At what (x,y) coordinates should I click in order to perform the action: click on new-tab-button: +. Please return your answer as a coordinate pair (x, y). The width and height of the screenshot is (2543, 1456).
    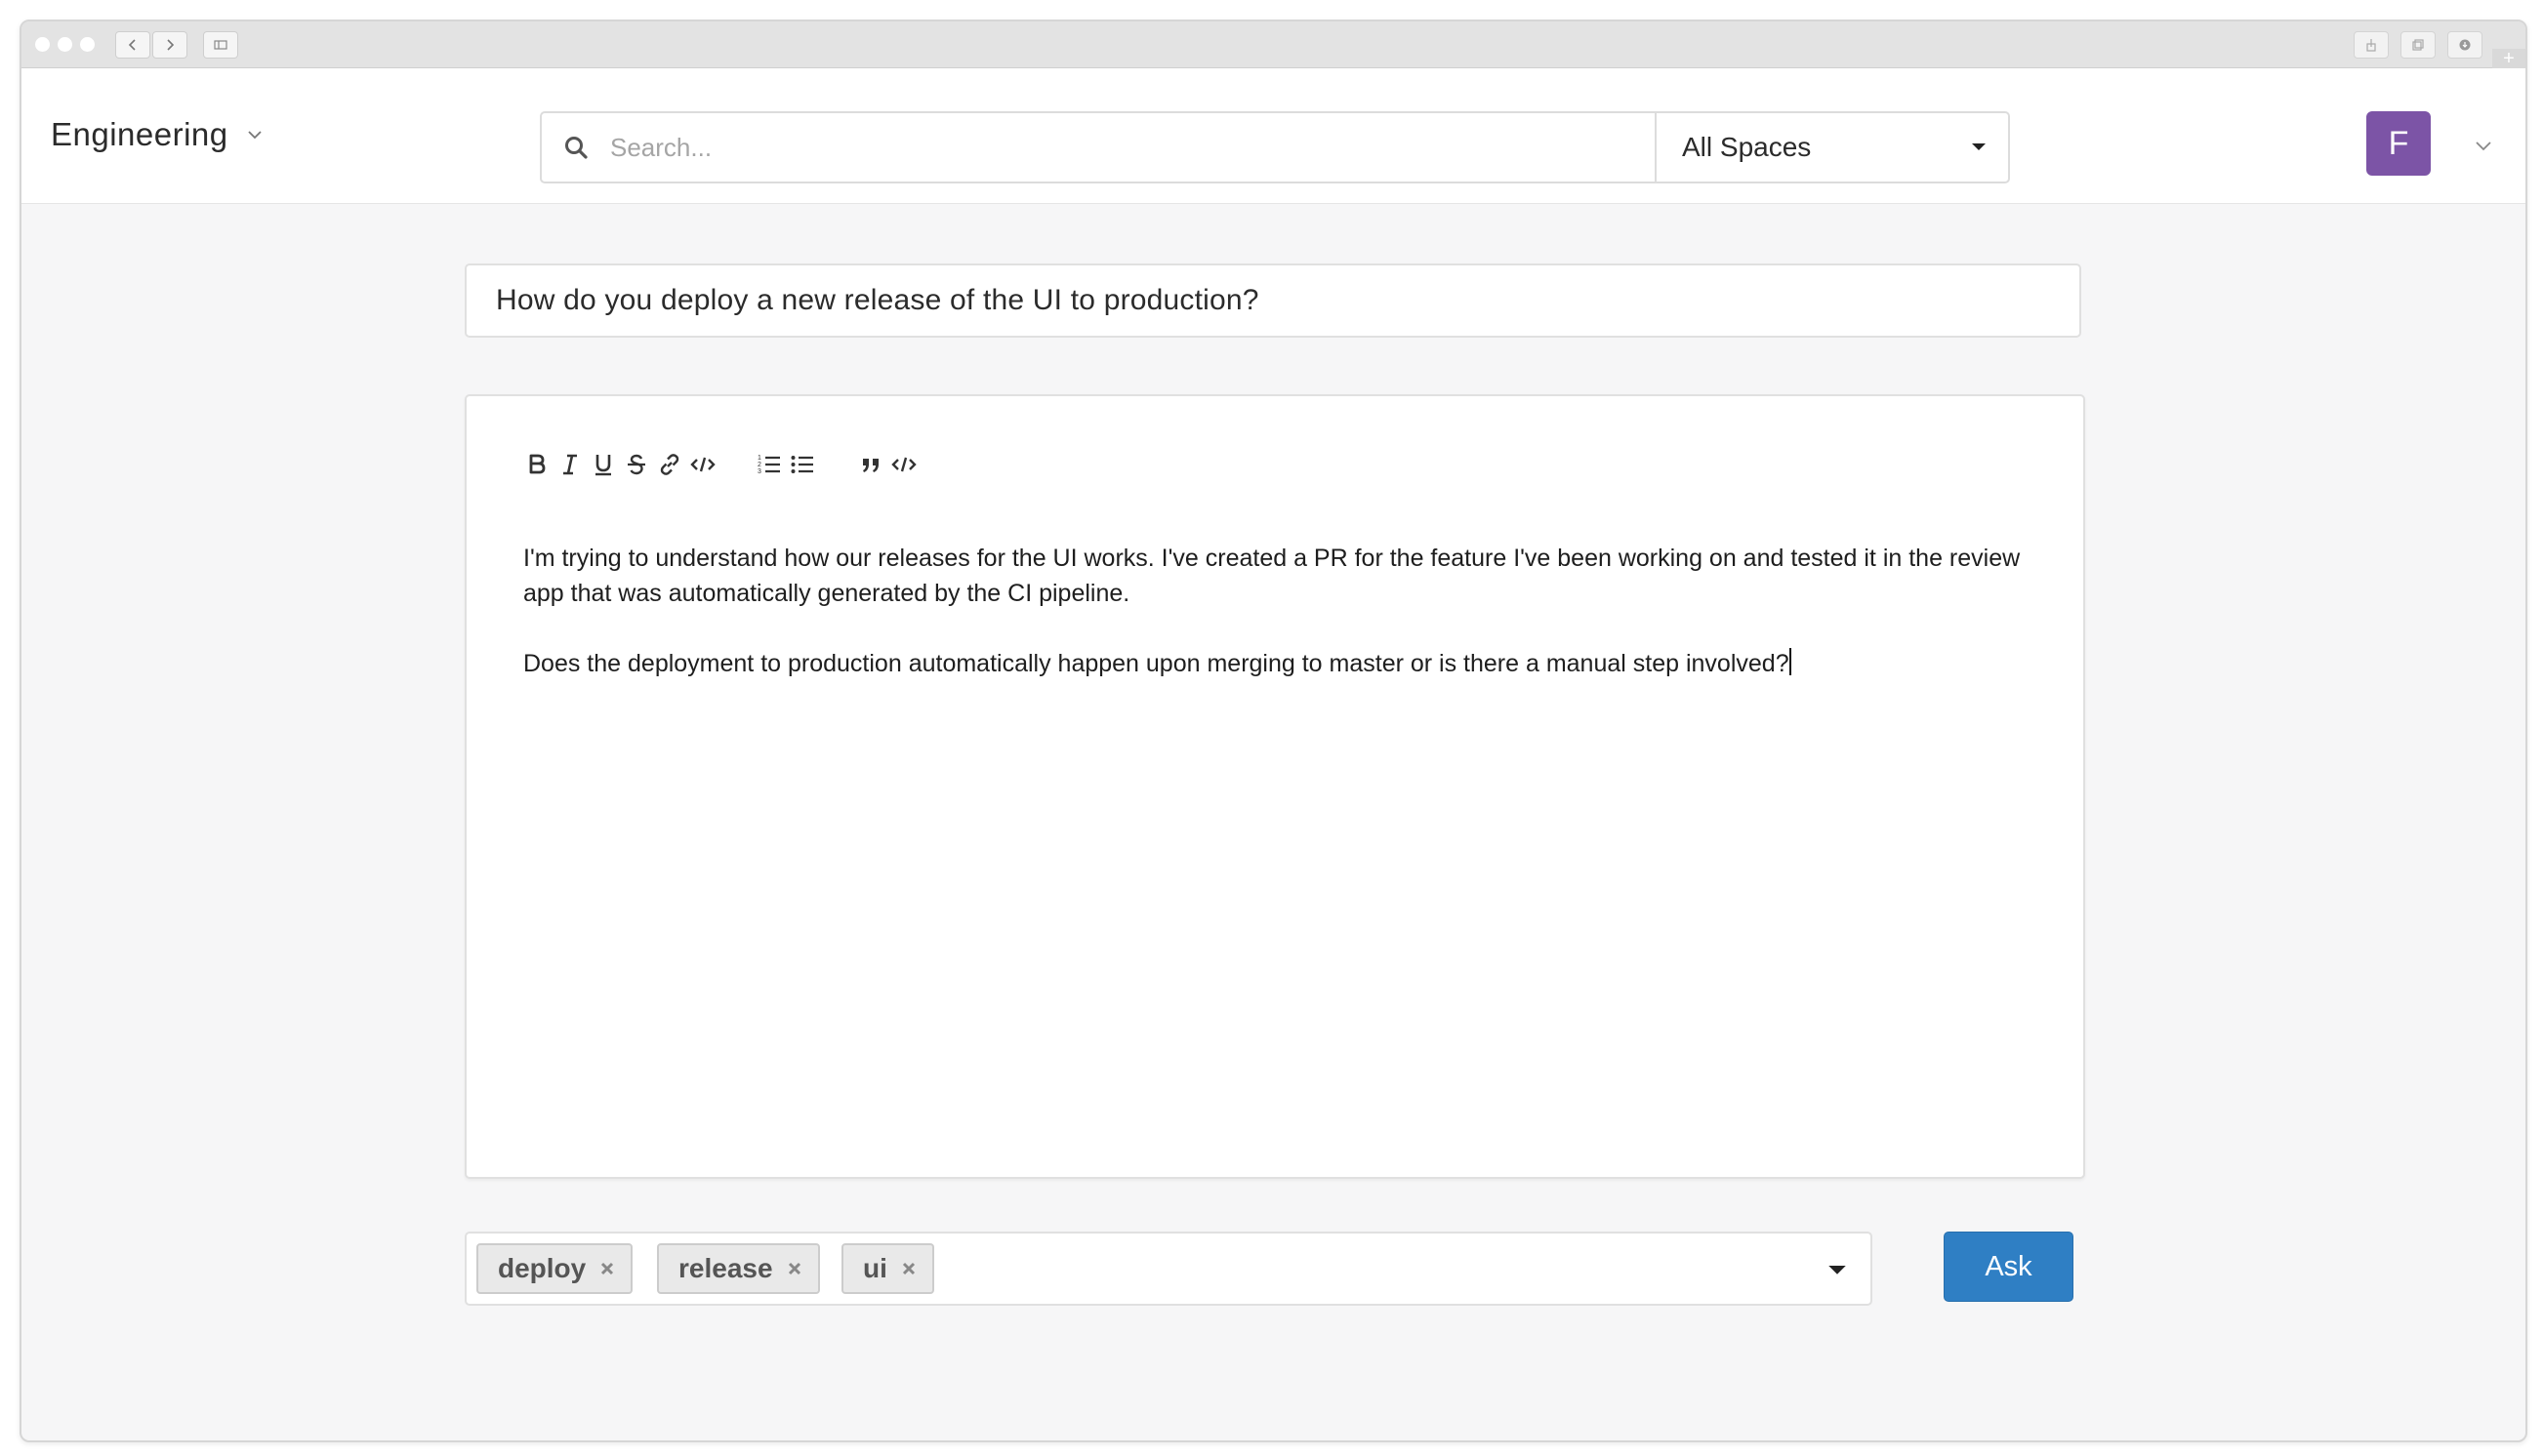
    Looking at the image, I should click on (2508, 58).